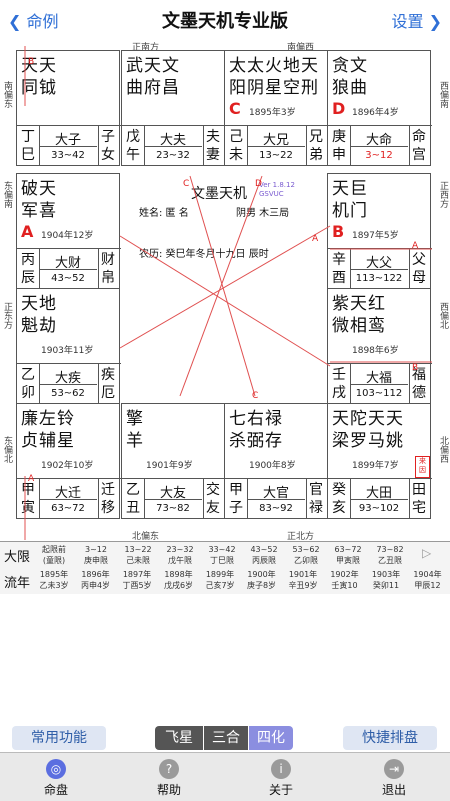 Image resolution: width=450 pixels, height=801 pixels. Describe the element at coordinates (386, 574) in the screenshot. I see `liunian-year: 1903年` at that location.